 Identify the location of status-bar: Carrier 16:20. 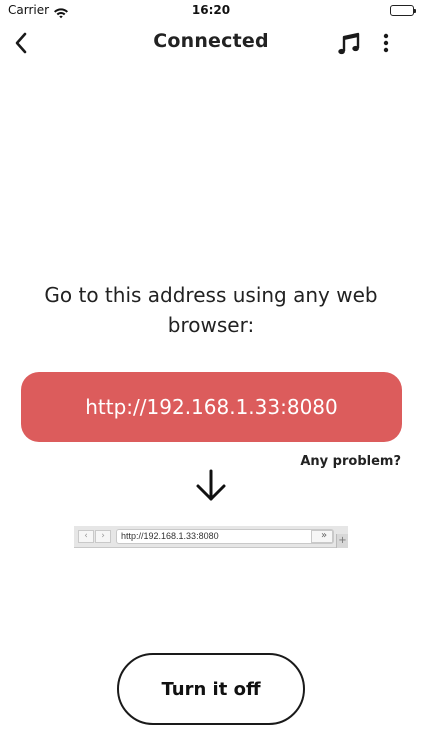
(211, 11).